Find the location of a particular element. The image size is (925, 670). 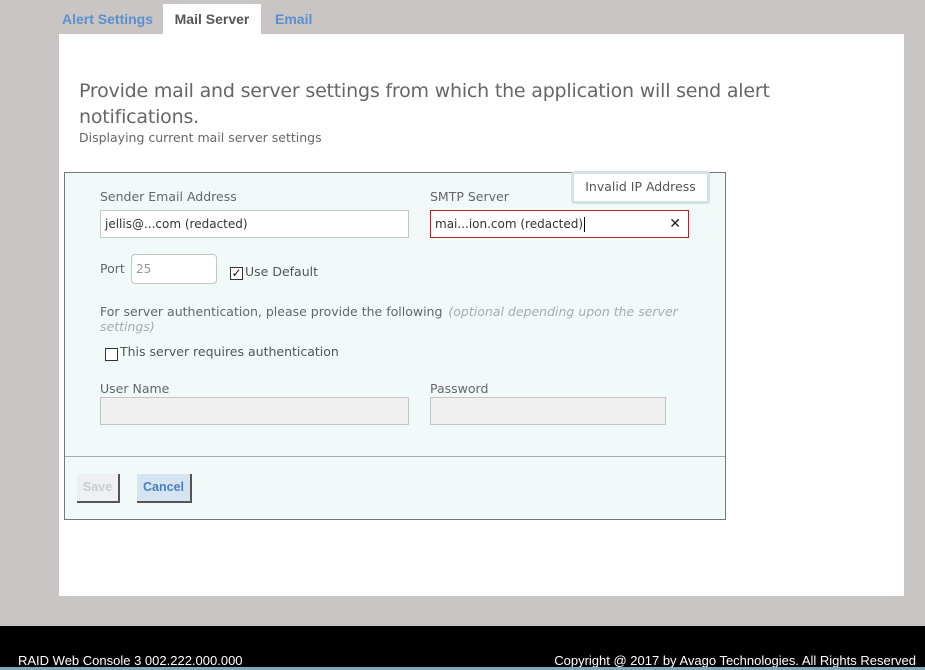

smtp-server-value: mai...ion.com (redacted) is located at coordinates (509, 224).